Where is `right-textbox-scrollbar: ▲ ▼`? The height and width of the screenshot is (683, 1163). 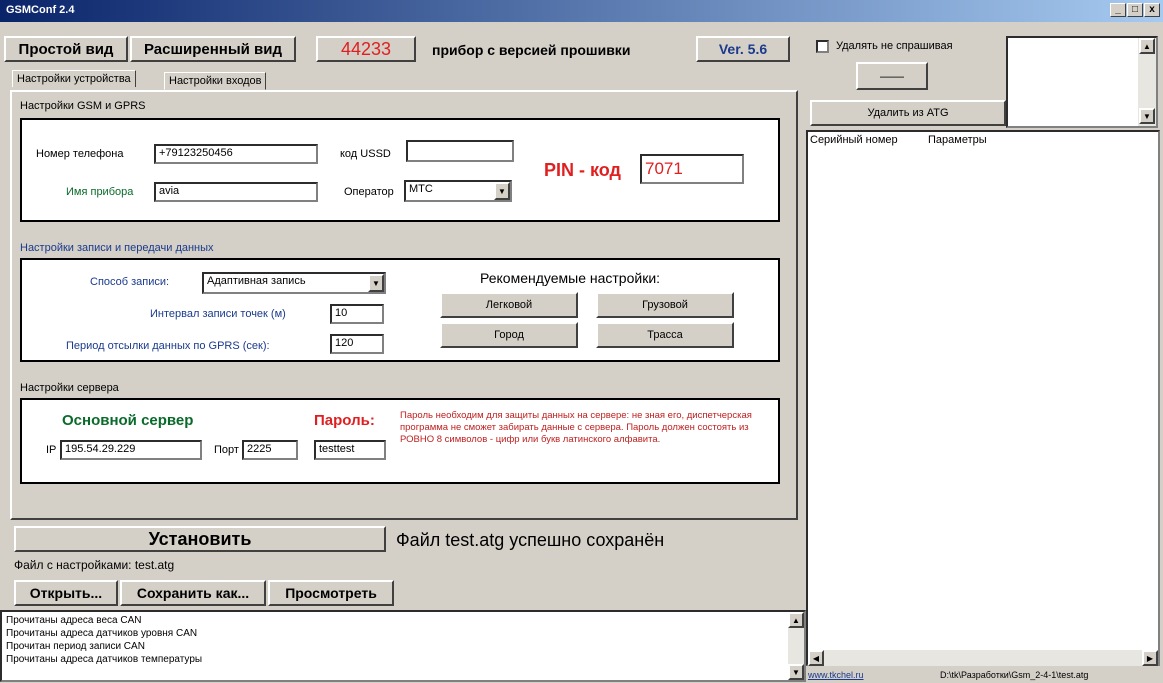 right-textbox-scrollbar: ▲ ▼ is located at coordinates (1147, 82).